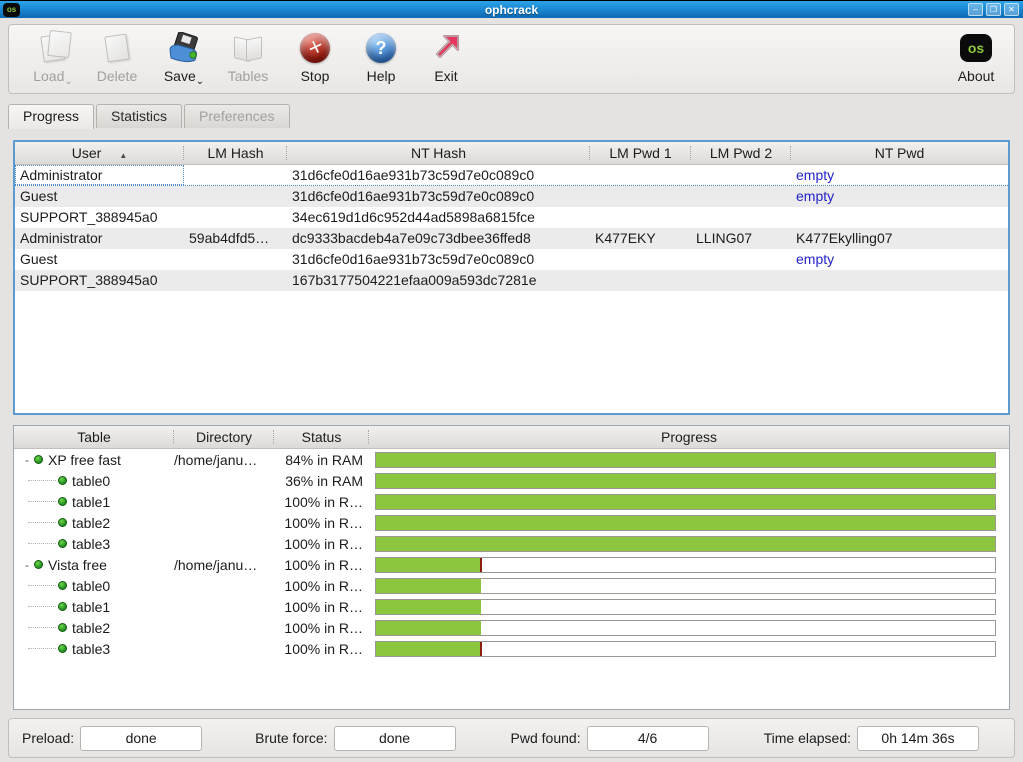 This screenshot has width=1023, height=762. Describe the element at coordinates (117, 48) in the screenshot. I see `delete-icon` at that location.